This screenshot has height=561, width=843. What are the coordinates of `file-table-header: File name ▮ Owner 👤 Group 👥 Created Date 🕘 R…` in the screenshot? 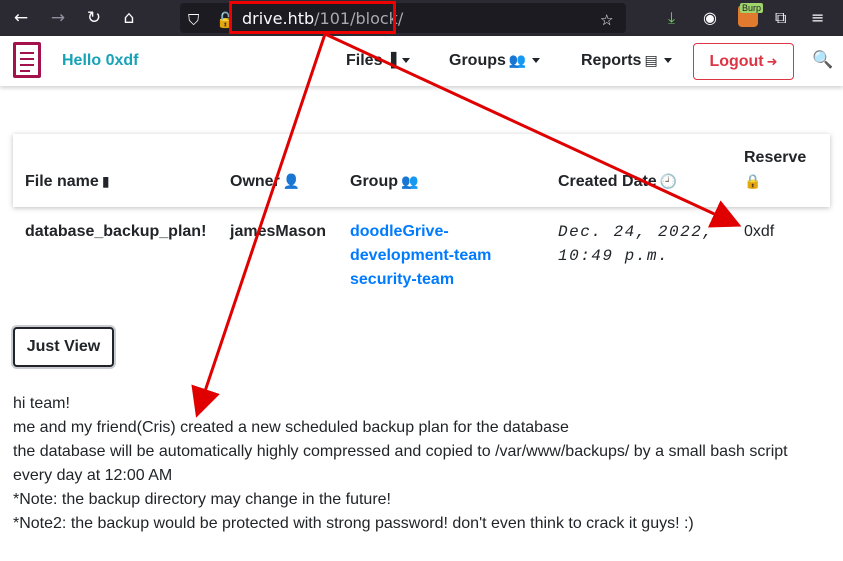 It's located at (421, 170).